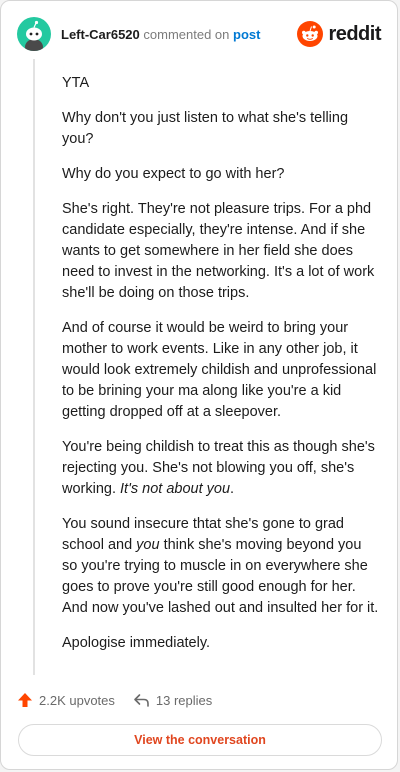  What do you see at coordinates (186, 34) in the screenshot?
I see `action-text: commented on` at bounding box center [186, 34].